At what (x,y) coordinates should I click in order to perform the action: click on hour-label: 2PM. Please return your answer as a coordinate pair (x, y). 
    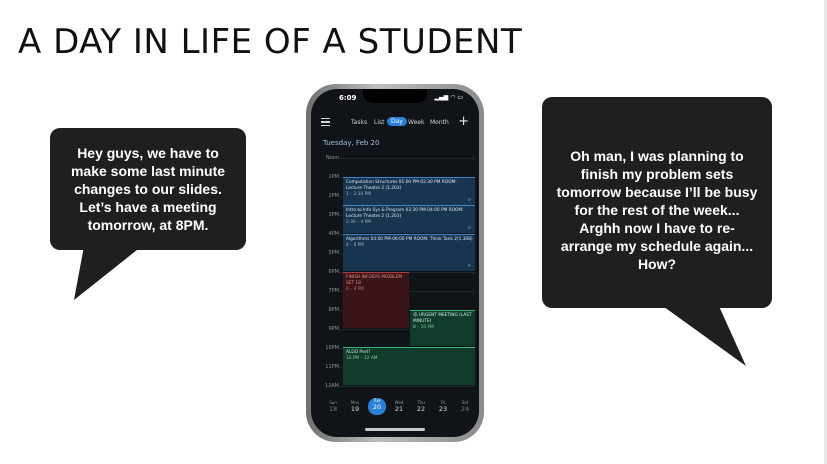
    Looking at the image, I should click on (333, 196).